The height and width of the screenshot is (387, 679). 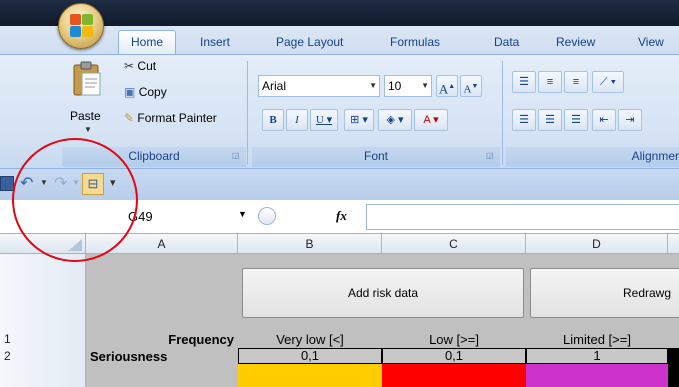 What do you see at coordinates (162, 375) in the screenshot?
I see `cell-a3` at bounding box center [162, 375].